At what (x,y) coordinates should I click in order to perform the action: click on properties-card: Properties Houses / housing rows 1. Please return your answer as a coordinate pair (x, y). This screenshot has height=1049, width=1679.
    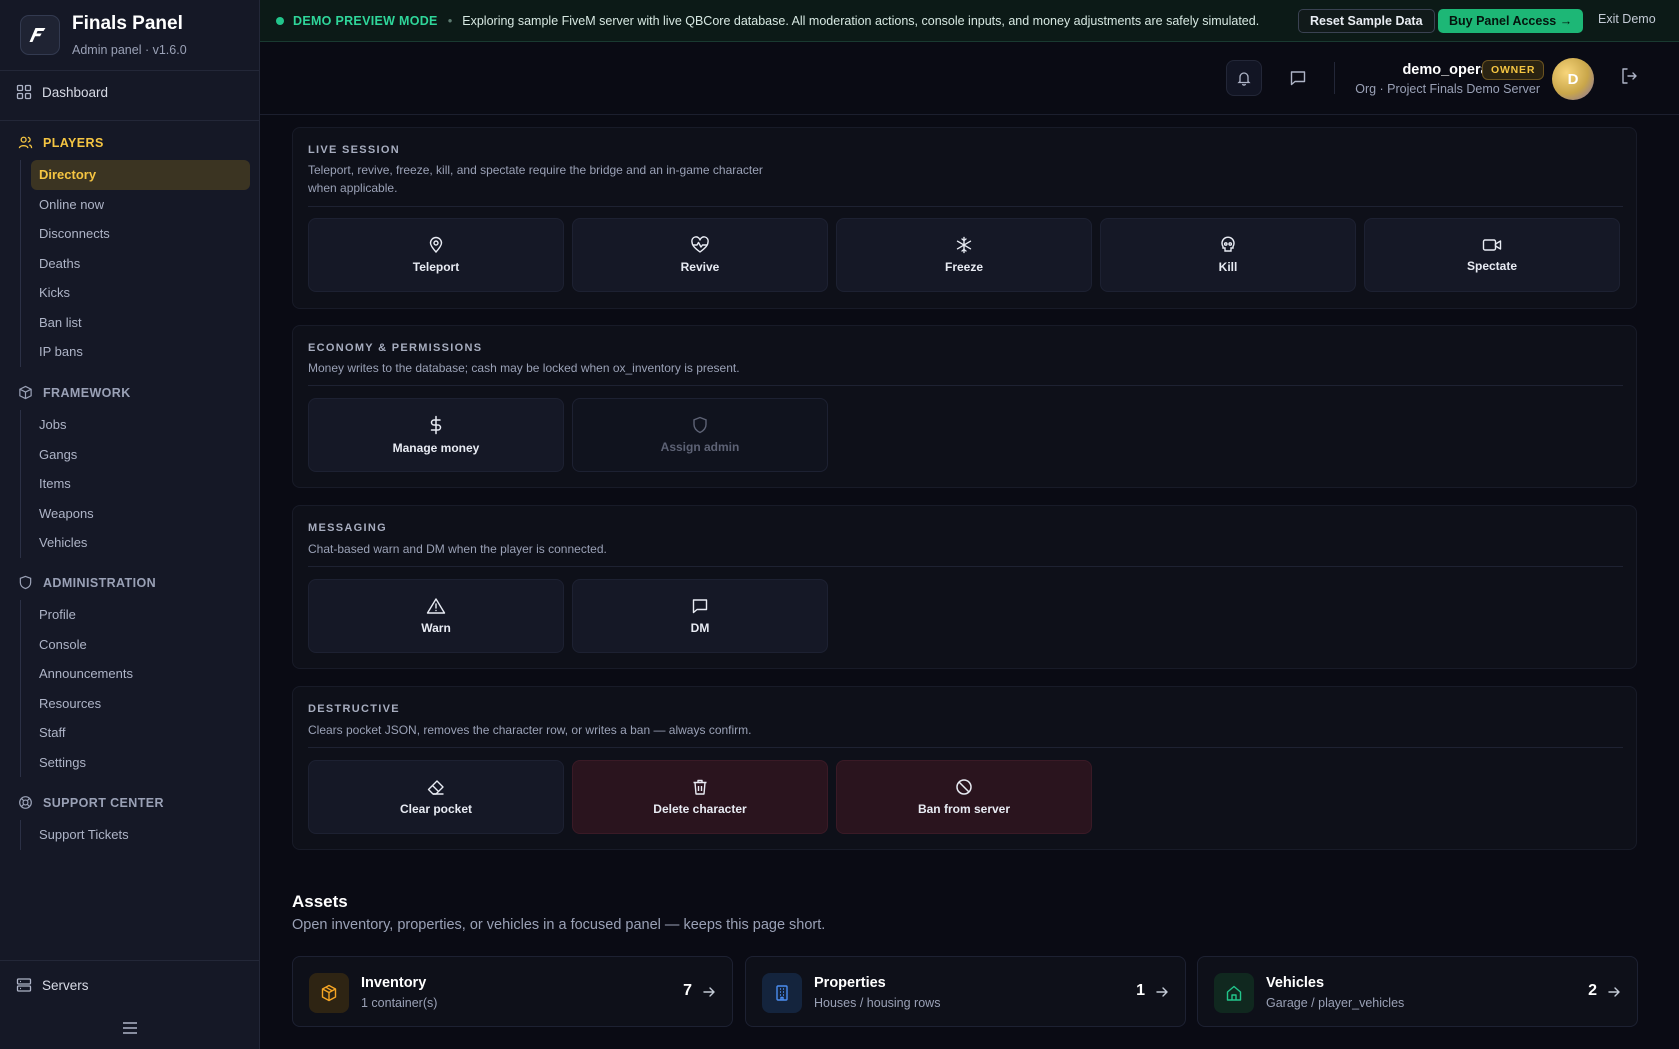
    Looking at the image, I should click on (965, 991).